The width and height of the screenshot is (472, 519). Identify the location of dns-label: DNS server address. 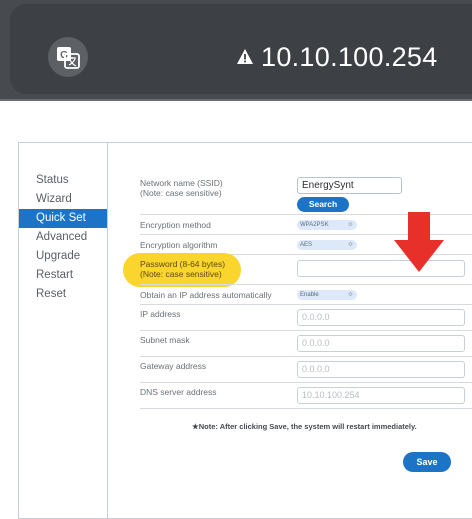
(178, 392).